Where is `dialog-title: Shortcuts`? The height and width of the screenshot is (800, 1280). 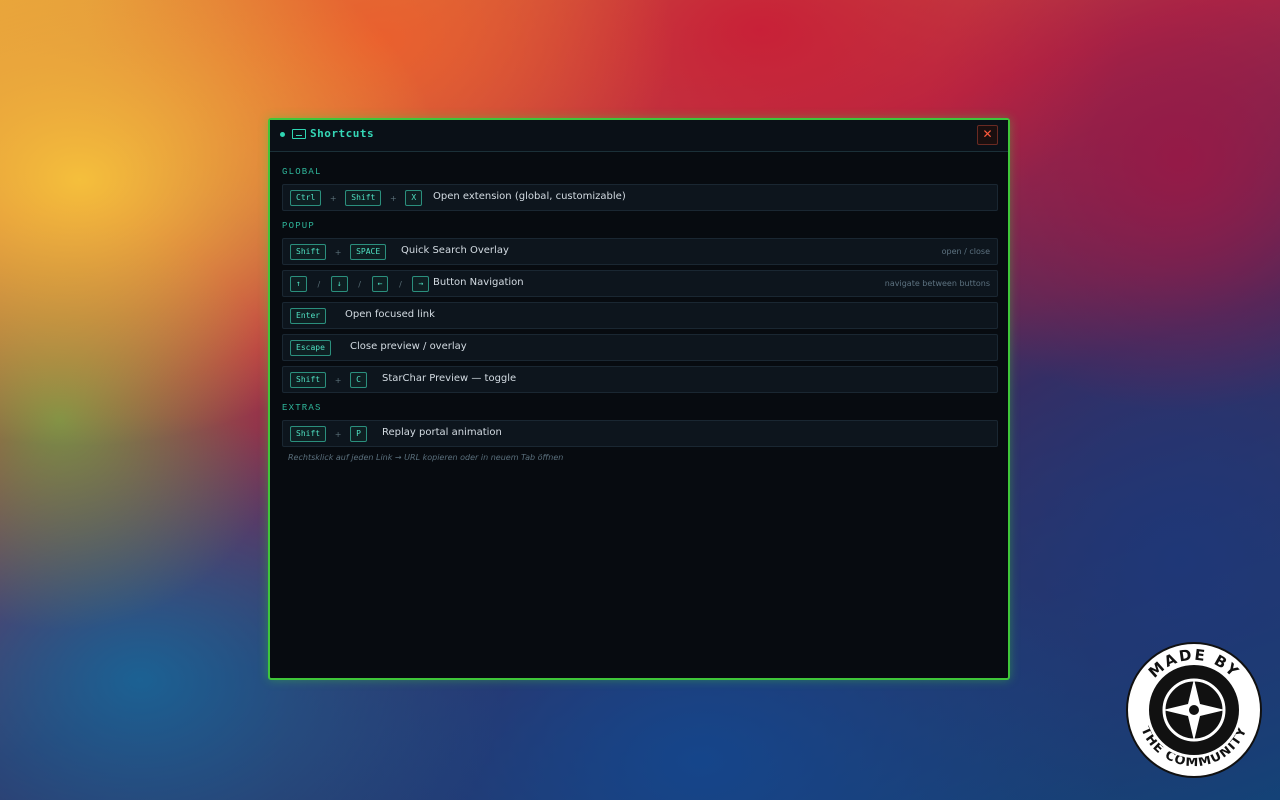 dialog-title: Shortcuts is located at coordinates (342, 133).